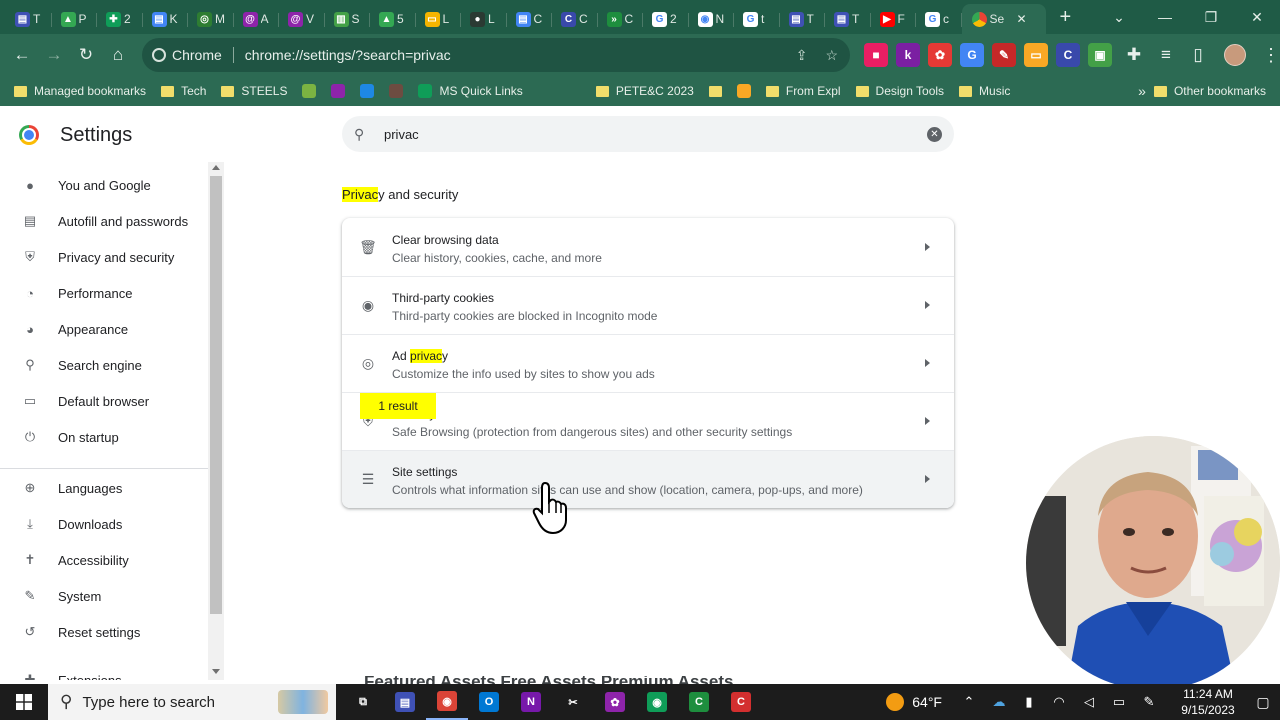 The height and width of the screenshot is (720, 1280). Describe the element at coordinates (1208, 702) in the screenshot. I see `clock: 11:24 AM 9/15/2023` at that location.